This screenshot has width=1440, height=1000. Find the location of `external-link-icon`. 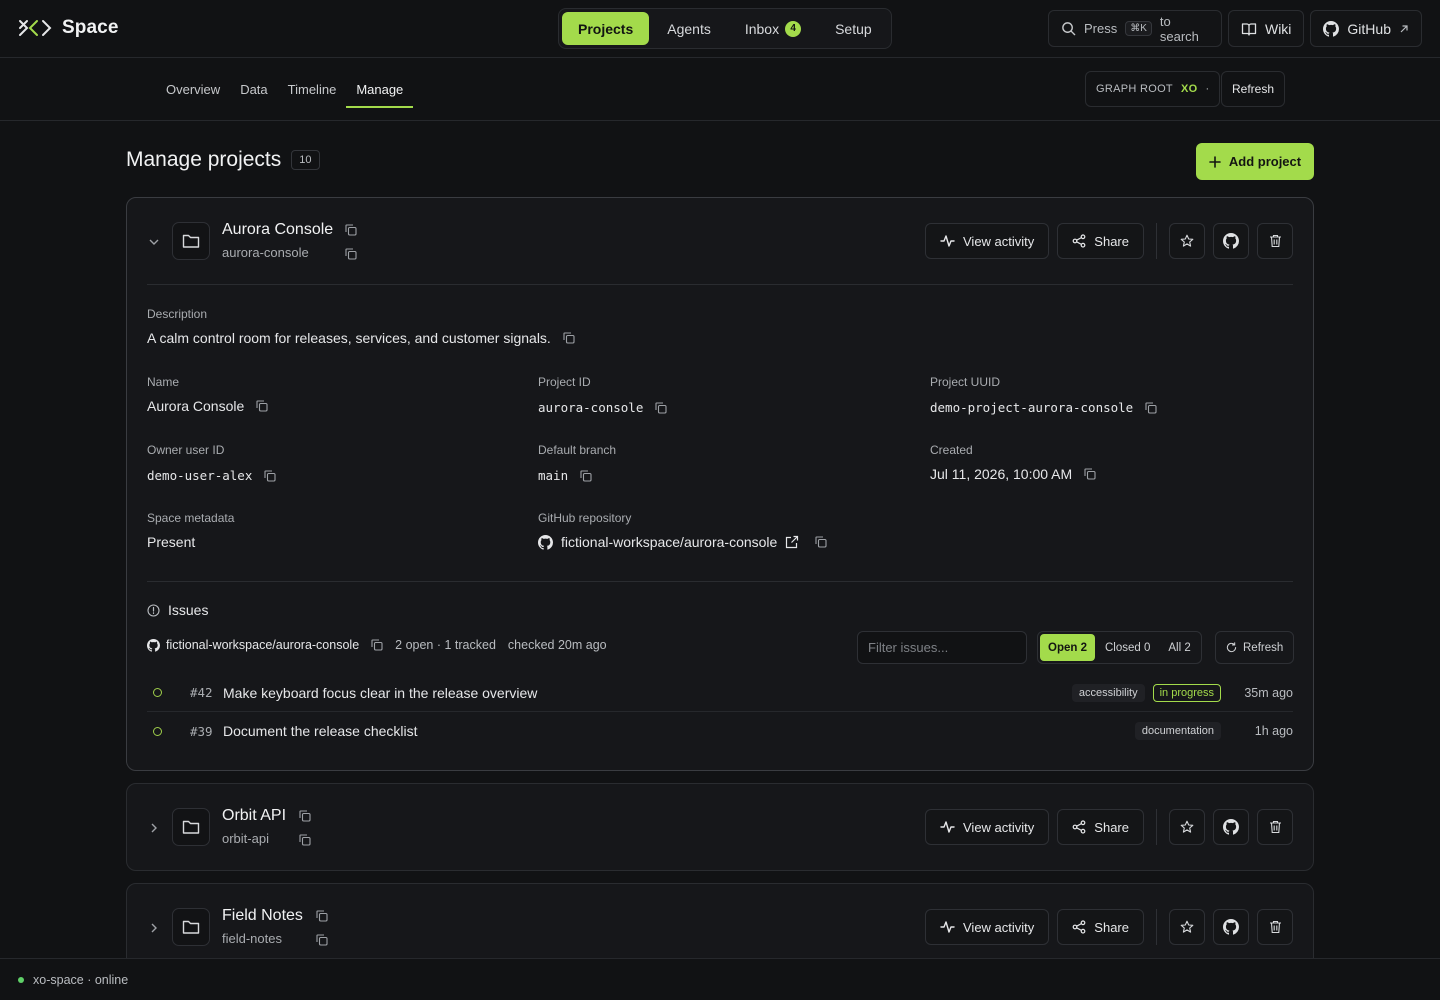

external-link-icon is located at coordinates (792, 542).